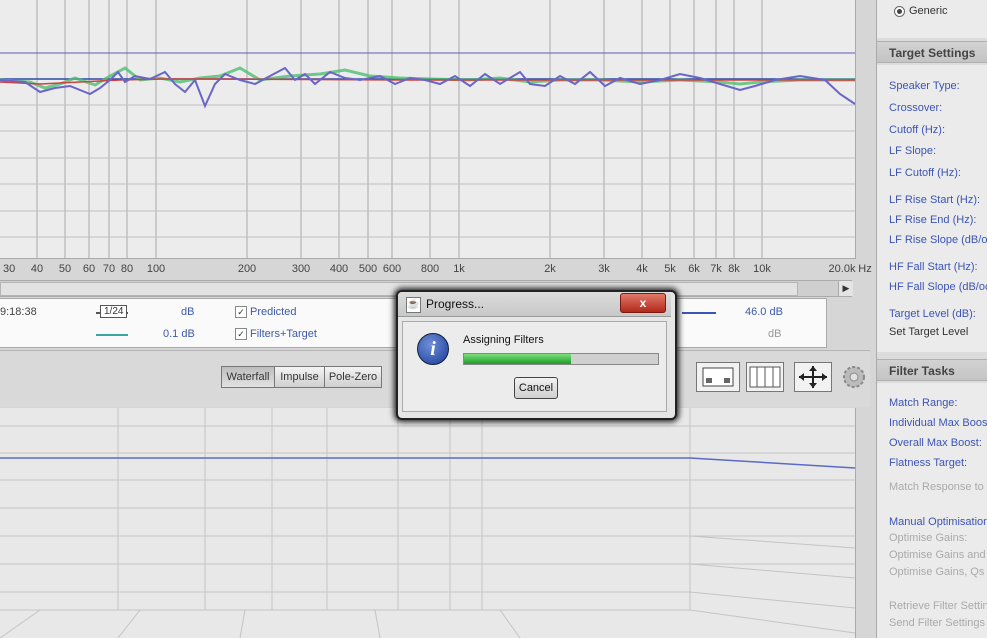  What do you see at coordinates (89, 269) in the screenshot?
I see `x-tick-label: 60` at bounding box center [89, 269].